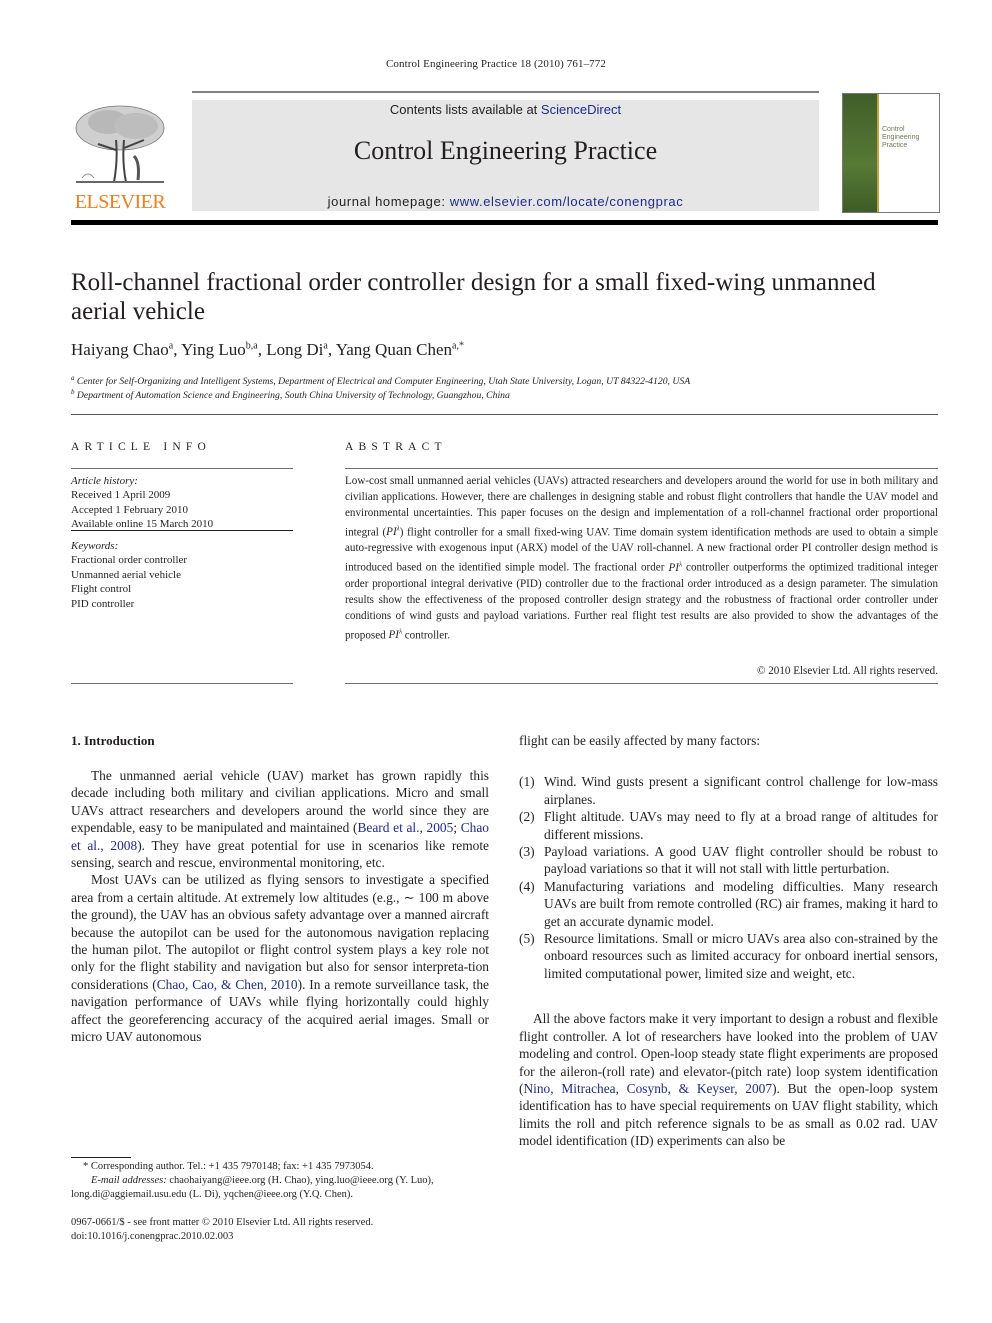 This screenshot has width=992, height=1323. What do you see at coordinates (251, 346) in the screenshot?
I see `author-affil-sup: b,a` at bounding box center [251, 346].